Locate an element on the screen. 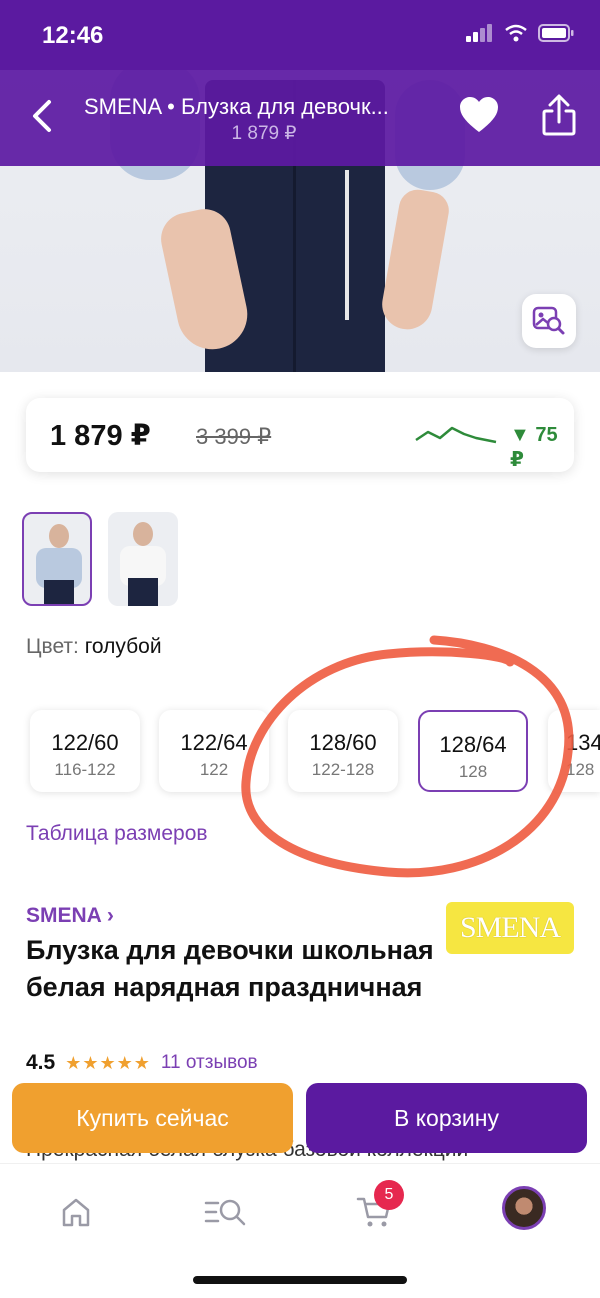  status-icons is located at coordinates (520, 33).